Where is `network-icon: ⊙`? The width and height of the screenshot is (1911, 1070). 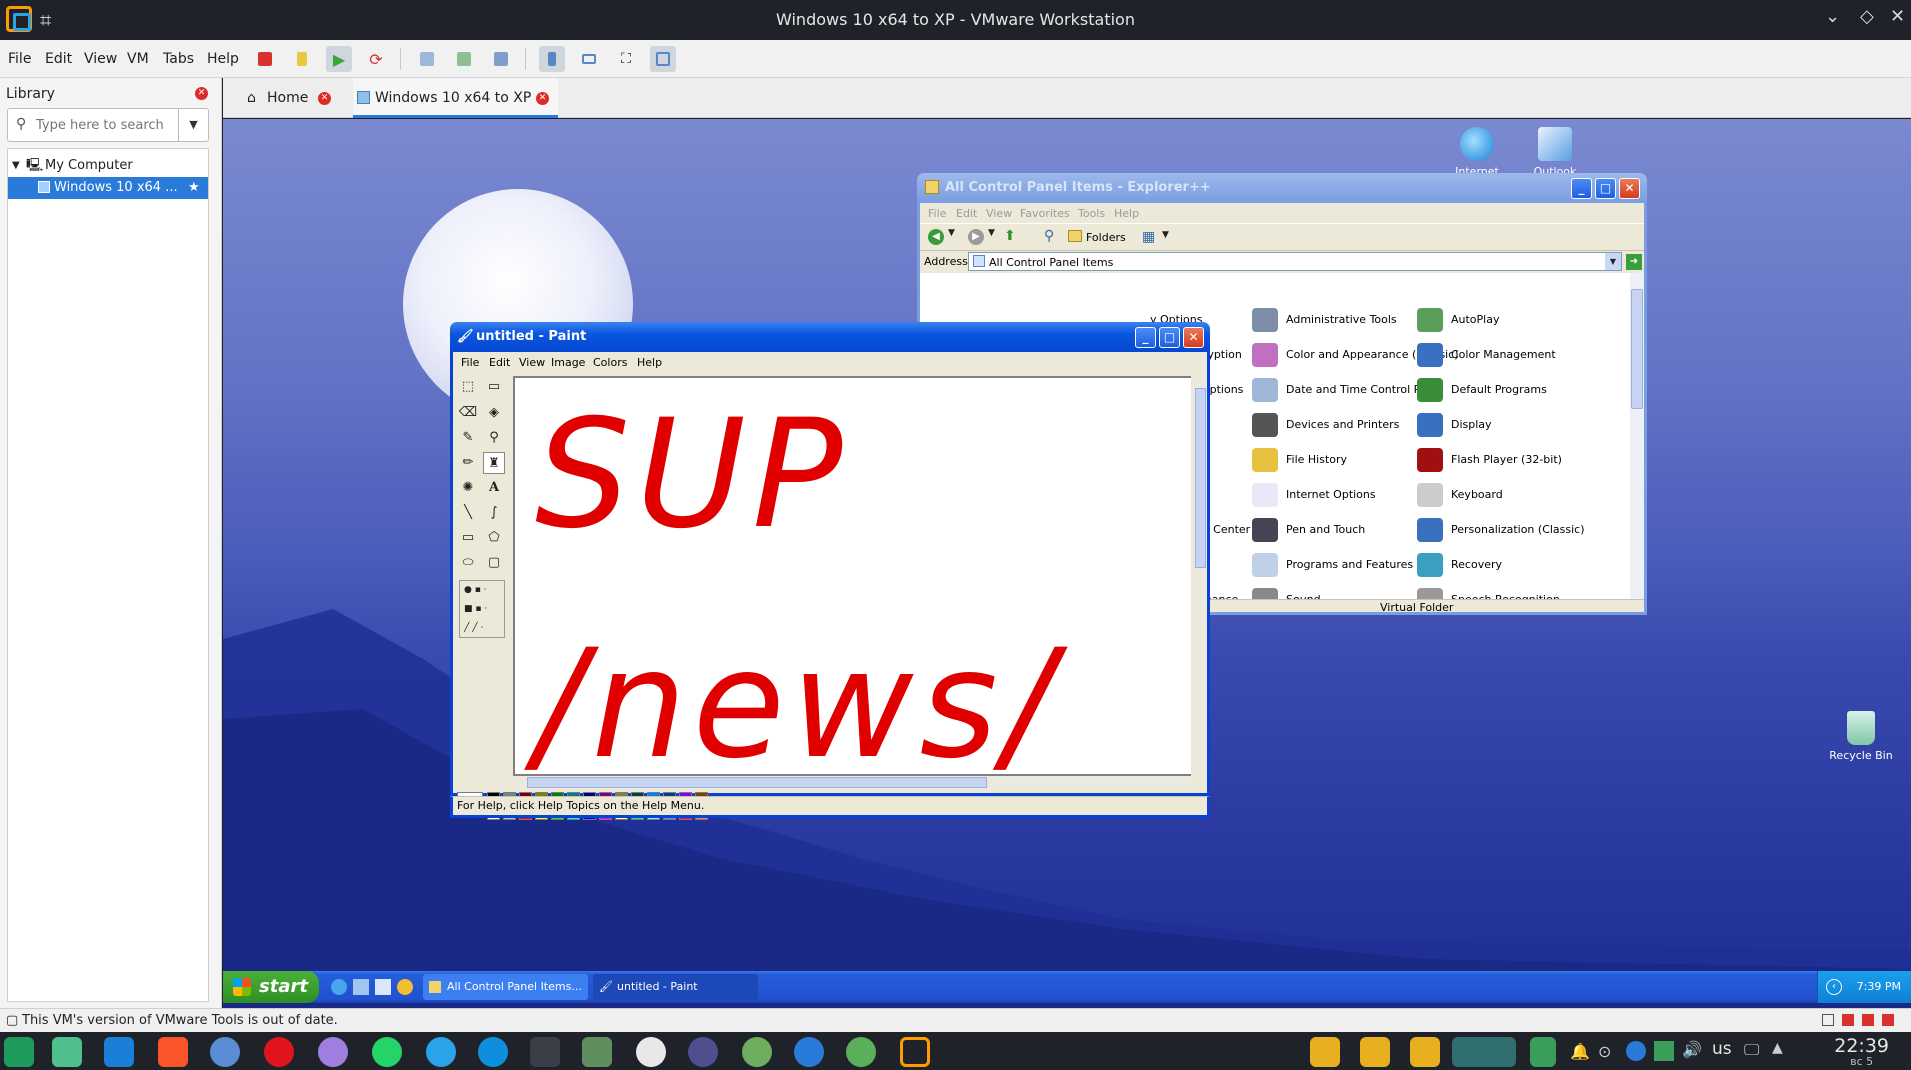
network-icon: ⊙ is located at coordinates (1604, 1051).